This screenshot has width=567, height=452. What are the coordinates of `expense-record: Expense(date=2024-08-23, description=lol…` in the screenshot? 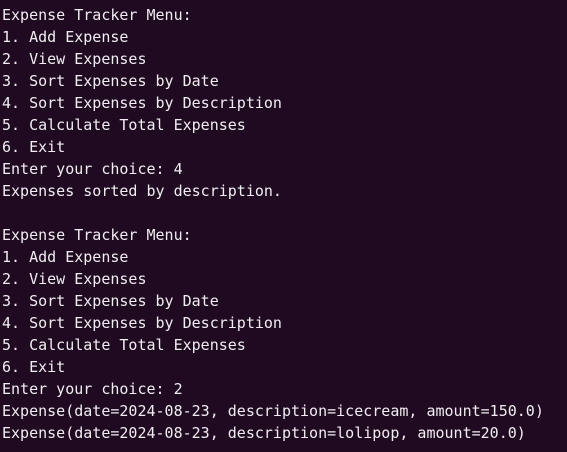 It's located at (264, 433).